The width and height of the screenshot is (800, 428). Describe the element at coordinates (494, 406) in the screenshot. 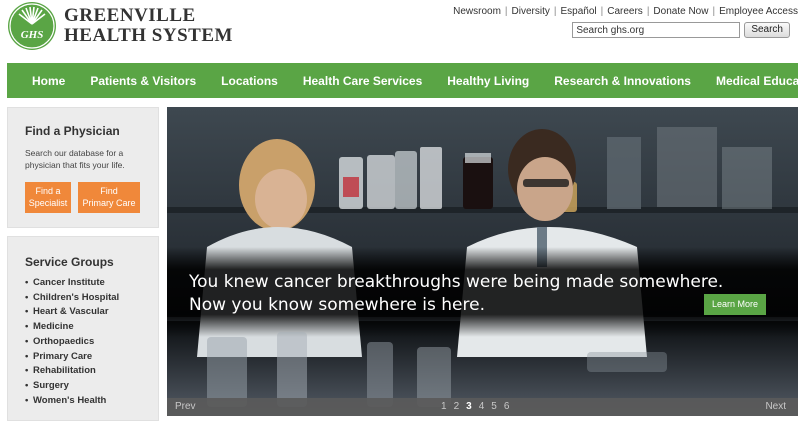

I see `slide-page-5: 5` at that location.